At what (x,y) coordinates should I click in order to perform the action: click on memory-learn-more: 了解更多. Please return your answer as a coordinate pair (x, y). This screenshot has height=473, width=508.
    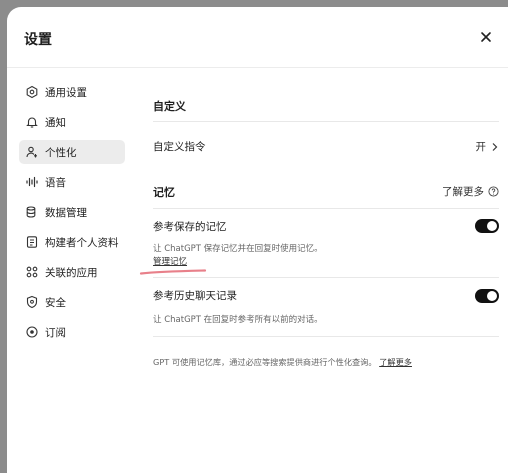
    Looking at the image, I should click on (470, 191).